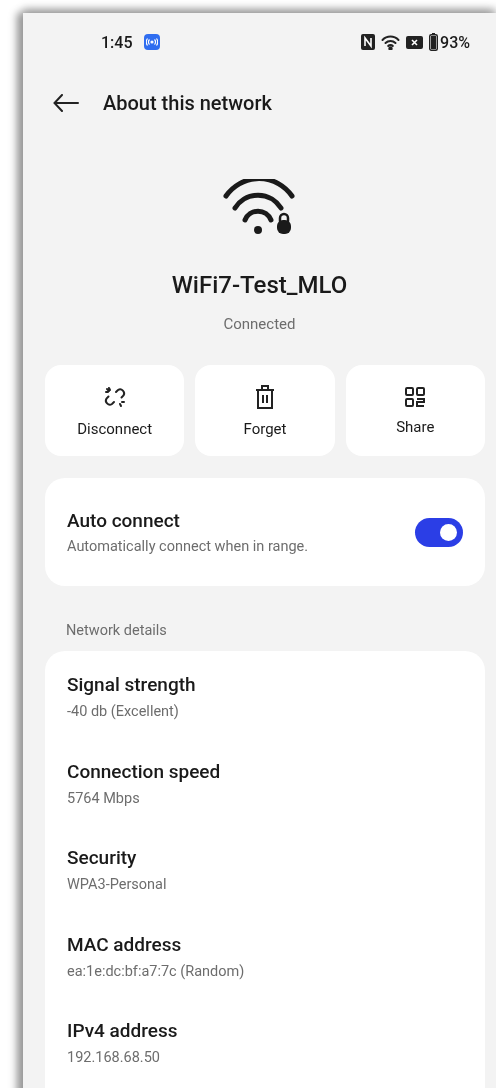  Describe the element at coordinates (125, 944) in the screenshot. I see `detail-label: MAC address` at that location.